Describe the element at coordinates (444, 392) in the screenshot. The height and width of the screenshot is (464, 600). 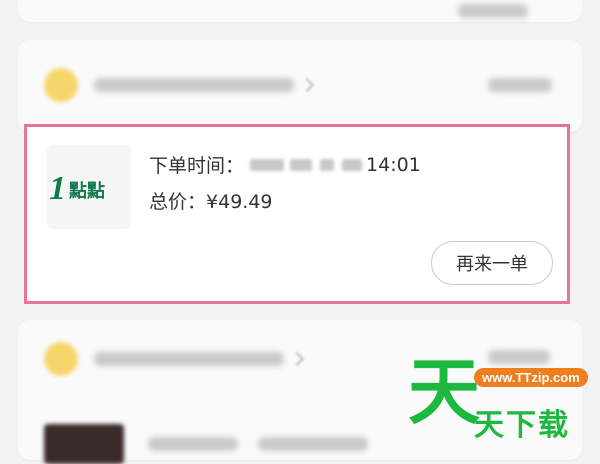
I see `watermark-big-char: 天` at that location.